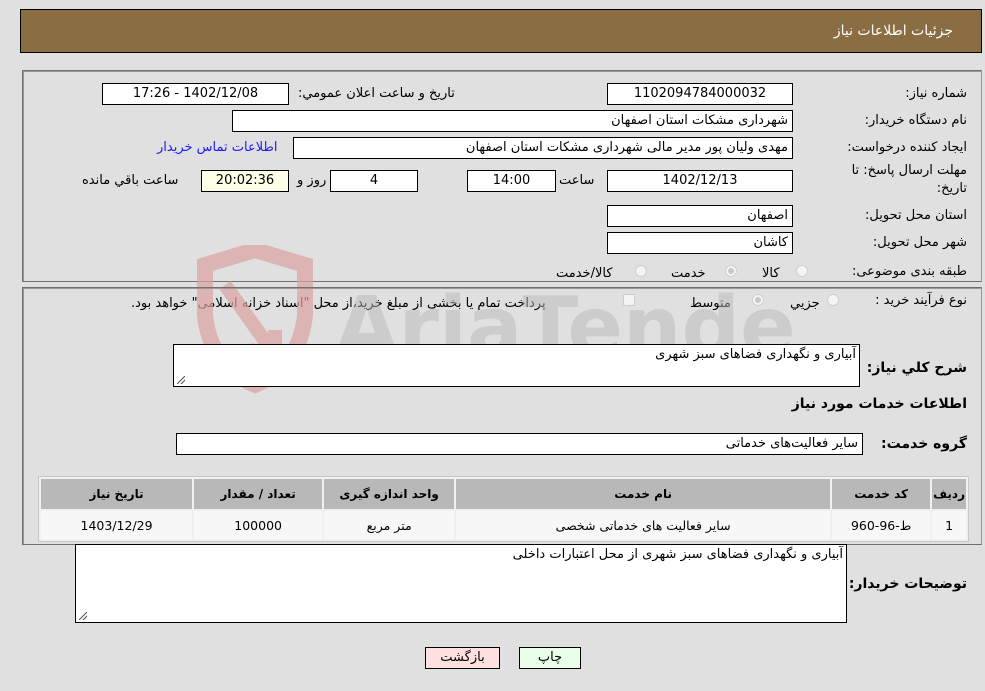 The image size is (985, 691). I want to click on buyer-notes-label: توضیحات خریدار:, so click(907, 584).